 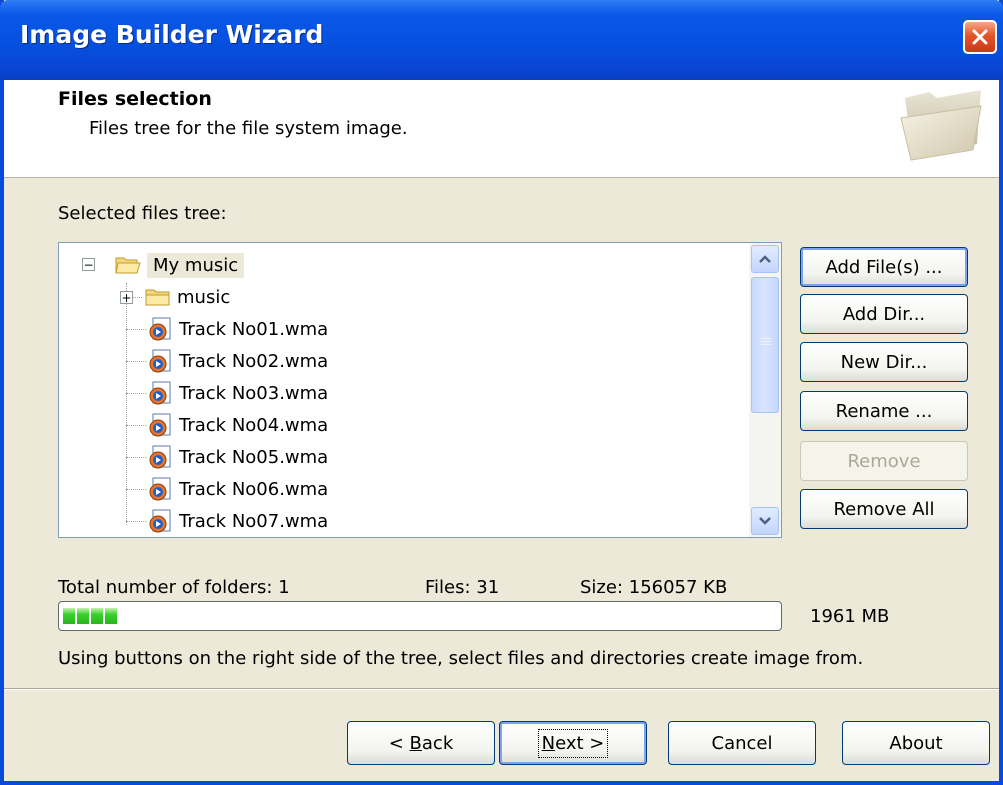 What do you see at coordinates (580, 743) in the screenshot?
I see `next-rest: ext >` at bounding box center [580, 743].